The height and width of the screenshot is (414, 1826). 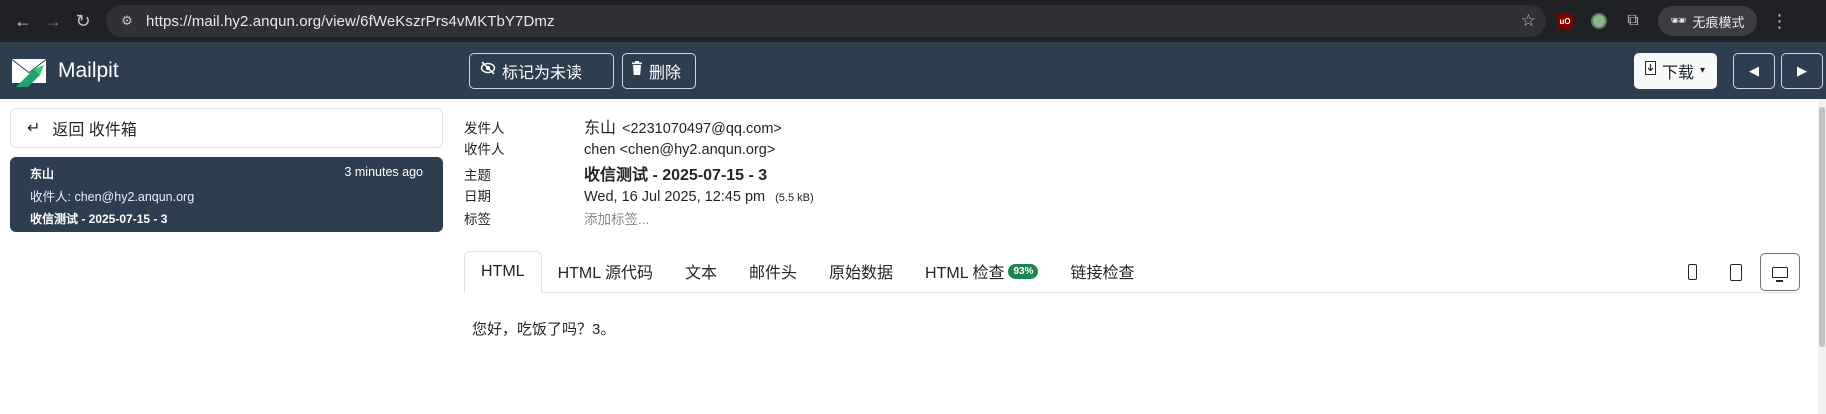 I want to click on tab-headers: 邮件头, so click(x=773, y=271).